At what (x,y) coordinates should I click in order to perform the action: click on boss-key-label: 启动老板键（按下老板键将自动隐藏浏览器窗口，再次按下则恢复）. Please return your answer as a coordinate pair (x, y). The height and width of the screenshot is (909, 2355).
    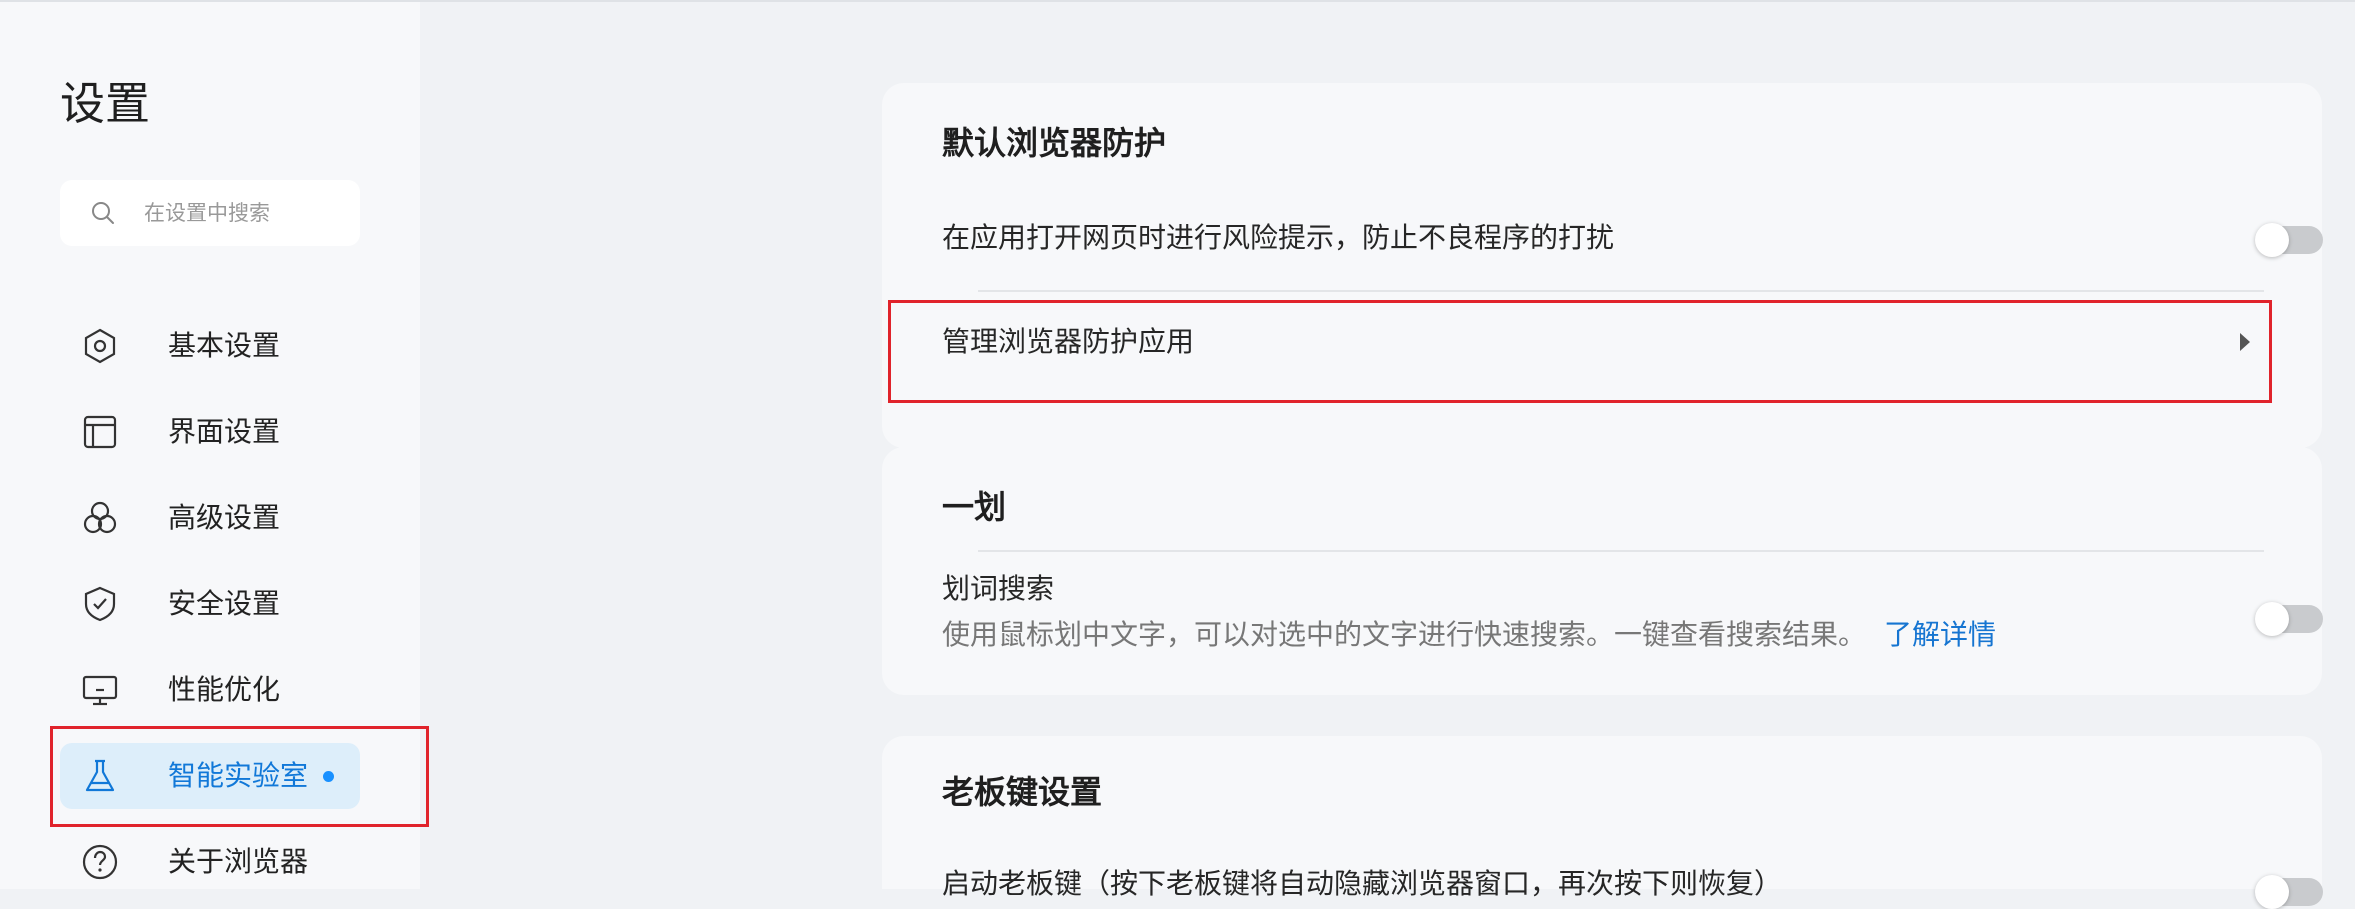
    Looking at the image, I should click on (1362, 883).